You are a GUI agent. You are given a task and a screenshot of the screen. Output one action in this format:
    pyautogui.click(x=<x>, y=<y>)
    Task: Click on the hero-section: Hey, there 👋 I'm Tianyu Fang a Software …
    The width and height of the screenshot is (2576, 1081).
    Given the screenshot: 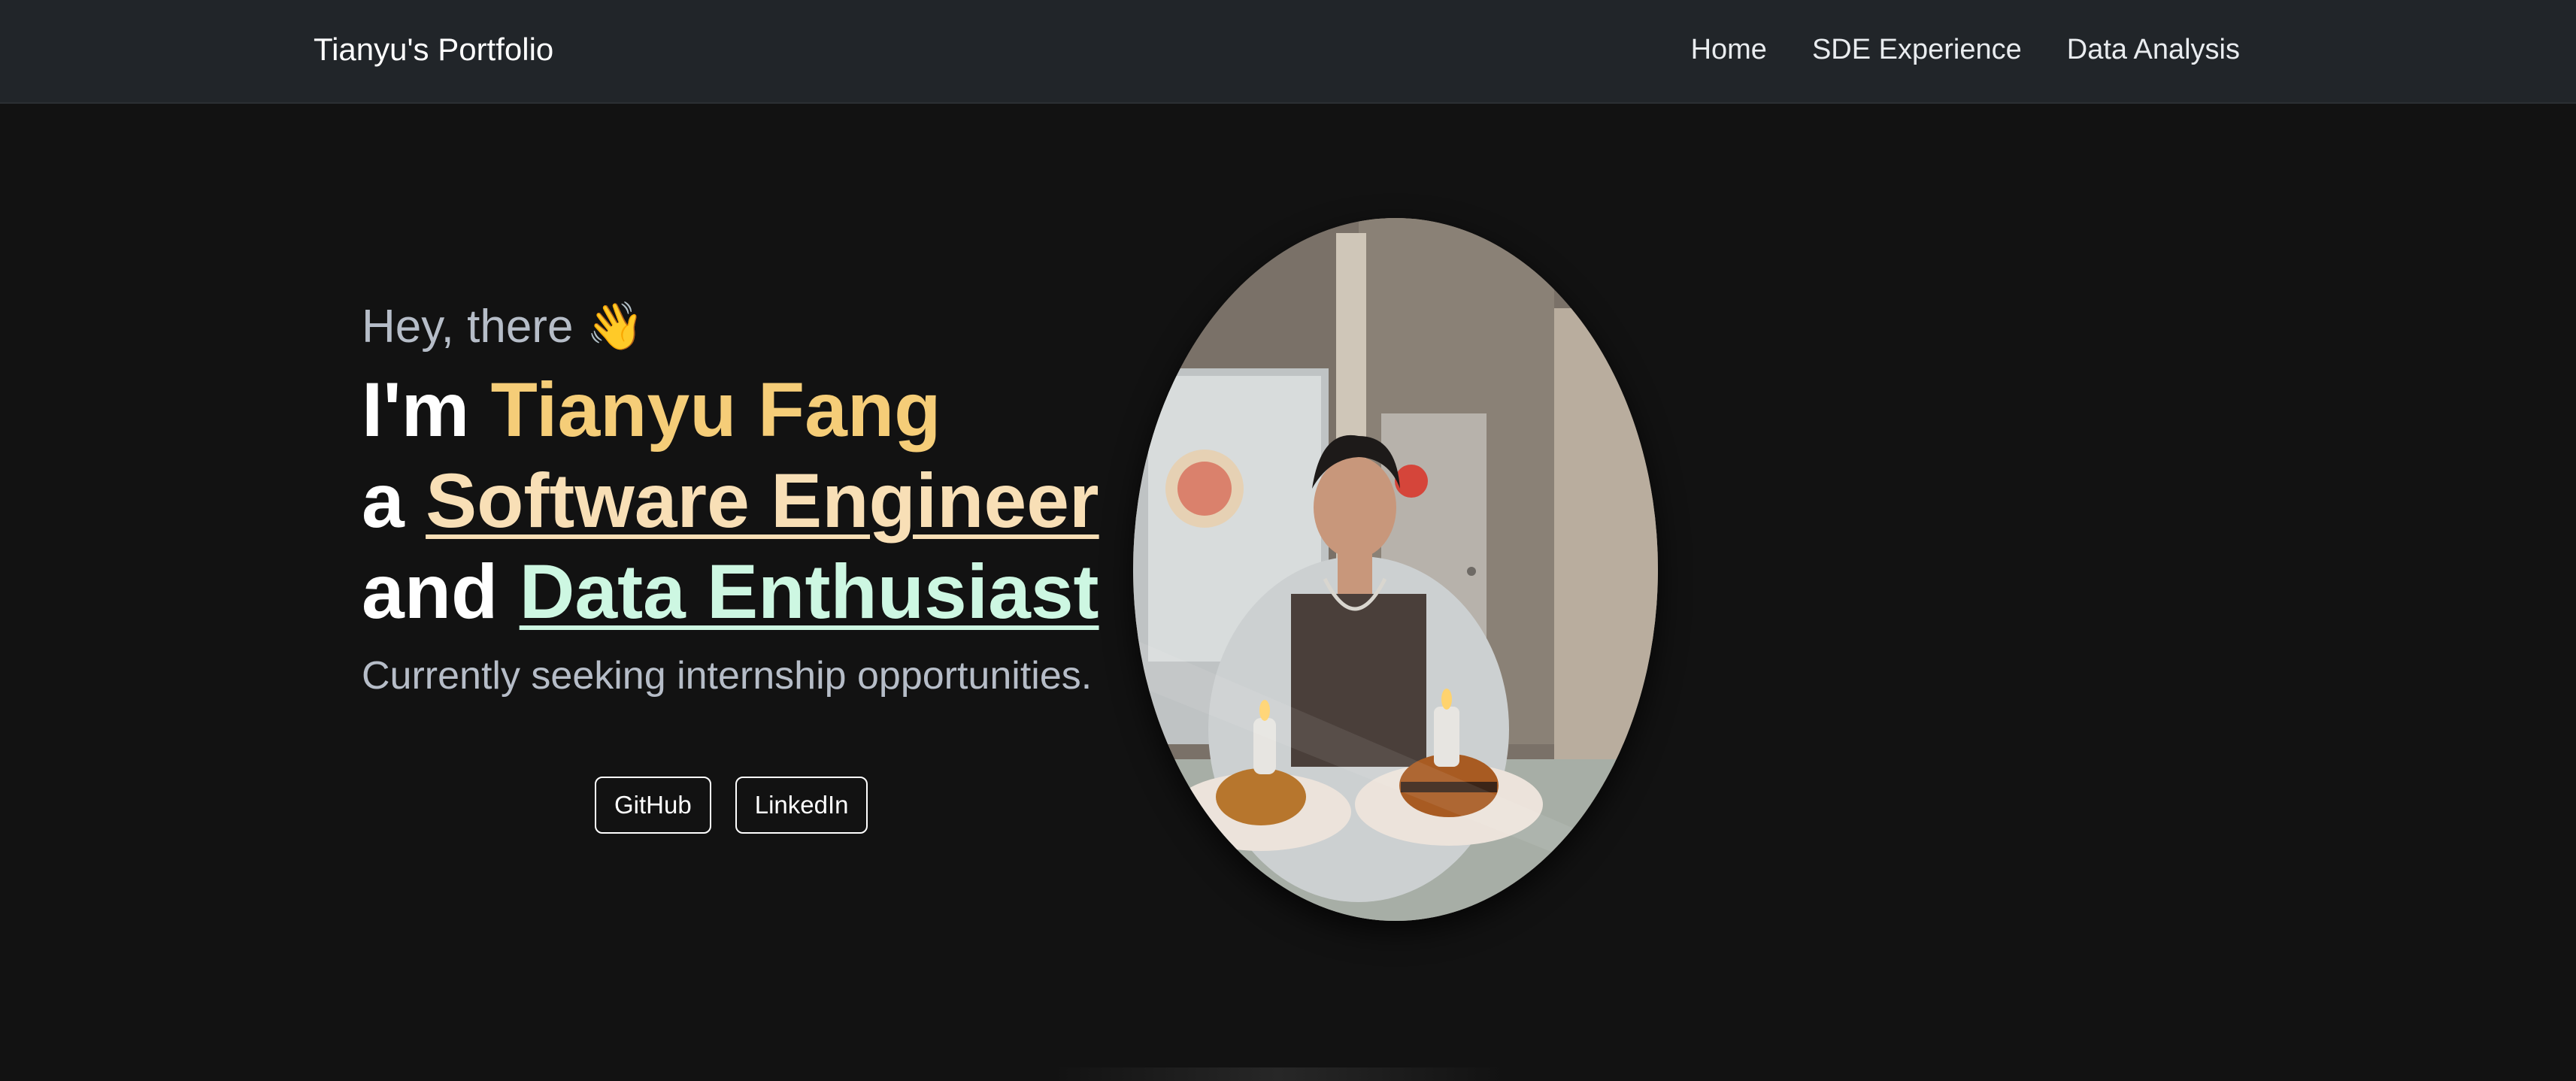 What is the action you would take?
    pyautogui.click(x=738, y=496)
    